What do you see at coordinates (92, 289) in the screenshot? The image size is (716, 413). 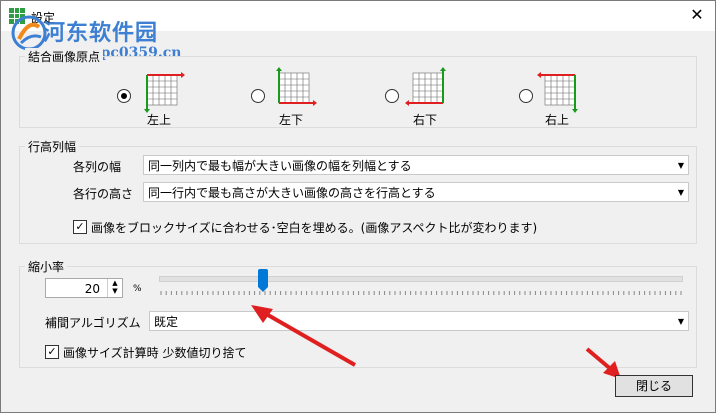 I see `scale-value: 20` at bounding box center [92, 289].